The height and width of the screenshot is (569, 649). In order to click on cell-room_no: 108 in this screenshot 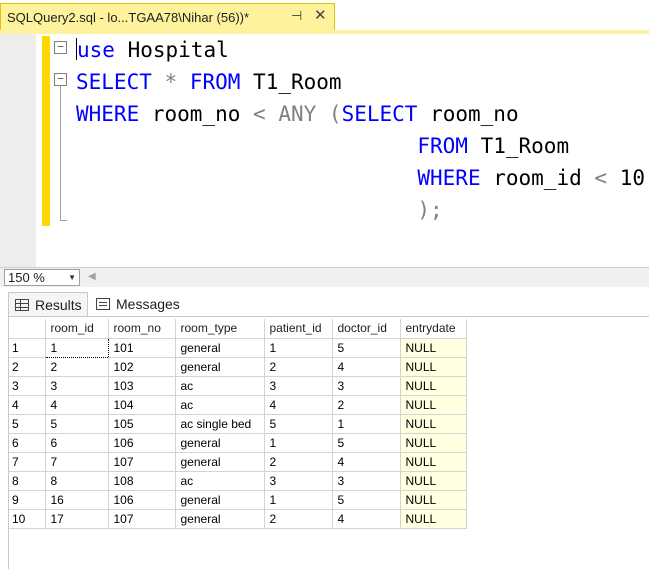, I will do `click(142, 481)`.